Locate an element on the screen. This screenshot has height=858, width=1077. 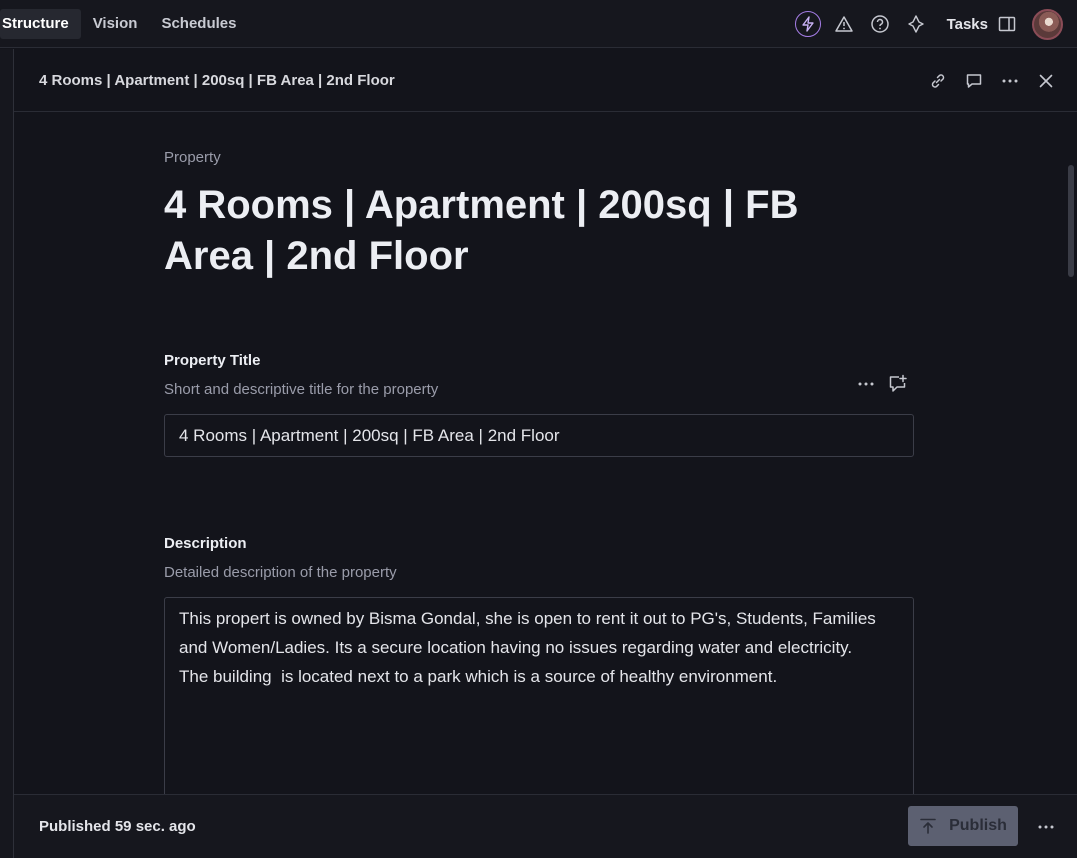
publish-status: Published 59 sec. ago is located at coordinates (117, 826).